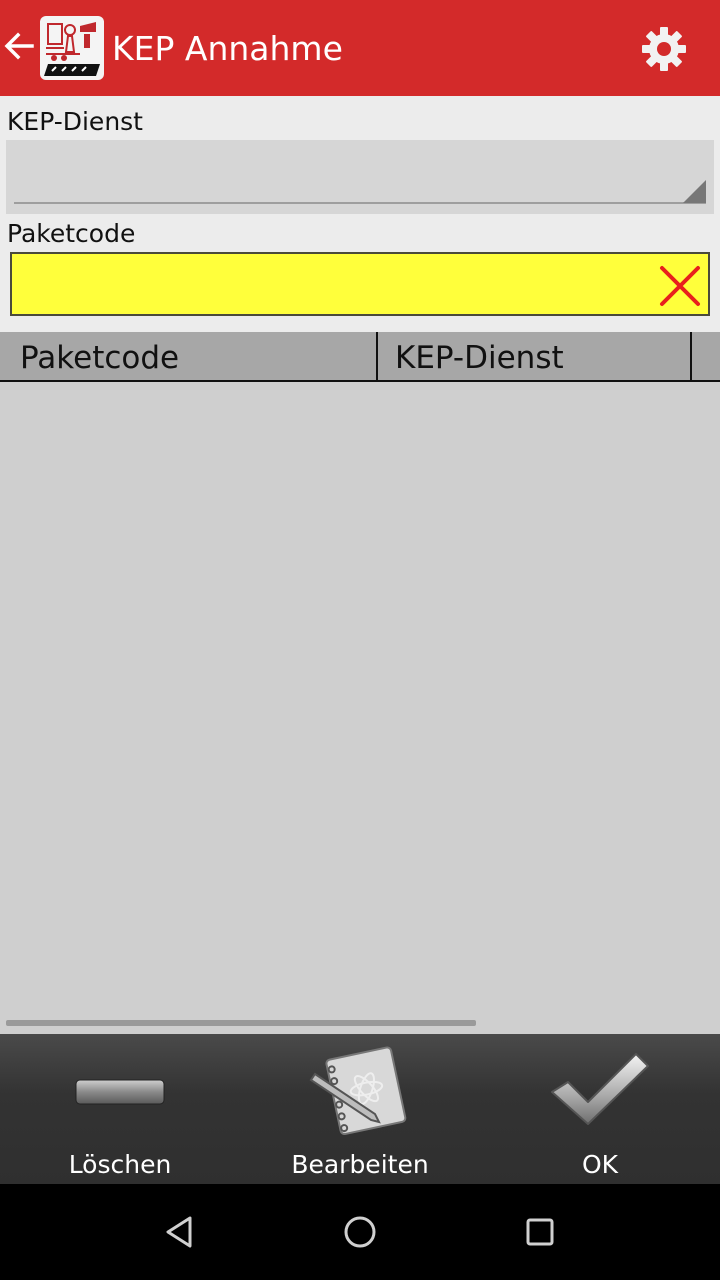 This screenshot has height=1280, width=720. I want to click on column-header-paketcode: Paketcode, so click(99, 356).